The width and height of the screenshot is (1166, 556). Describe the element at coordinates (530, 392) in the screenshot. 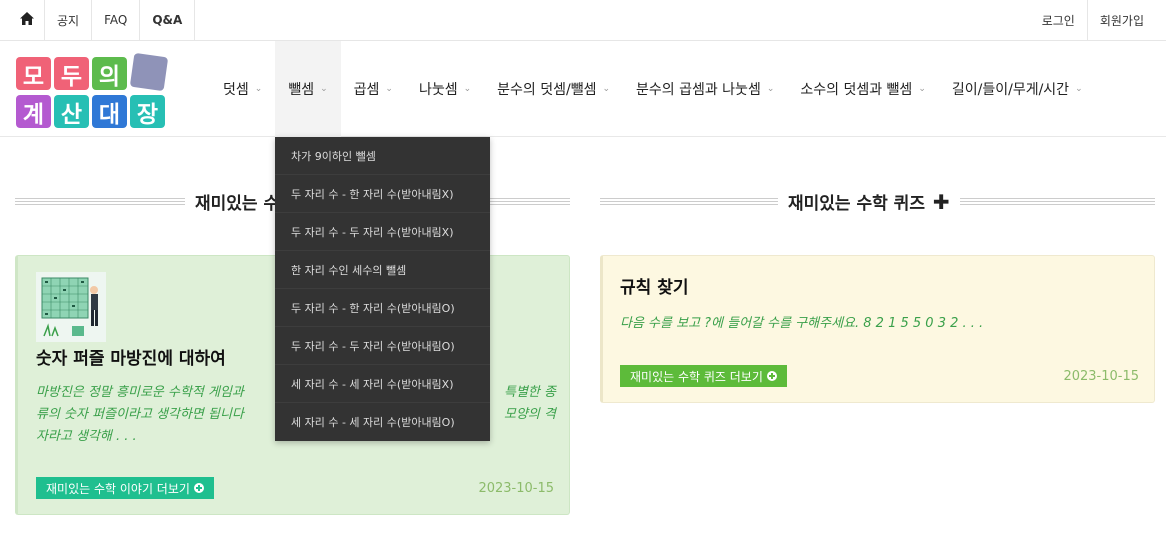

I see `excerpt-line-end: 특별한 종` at that location.